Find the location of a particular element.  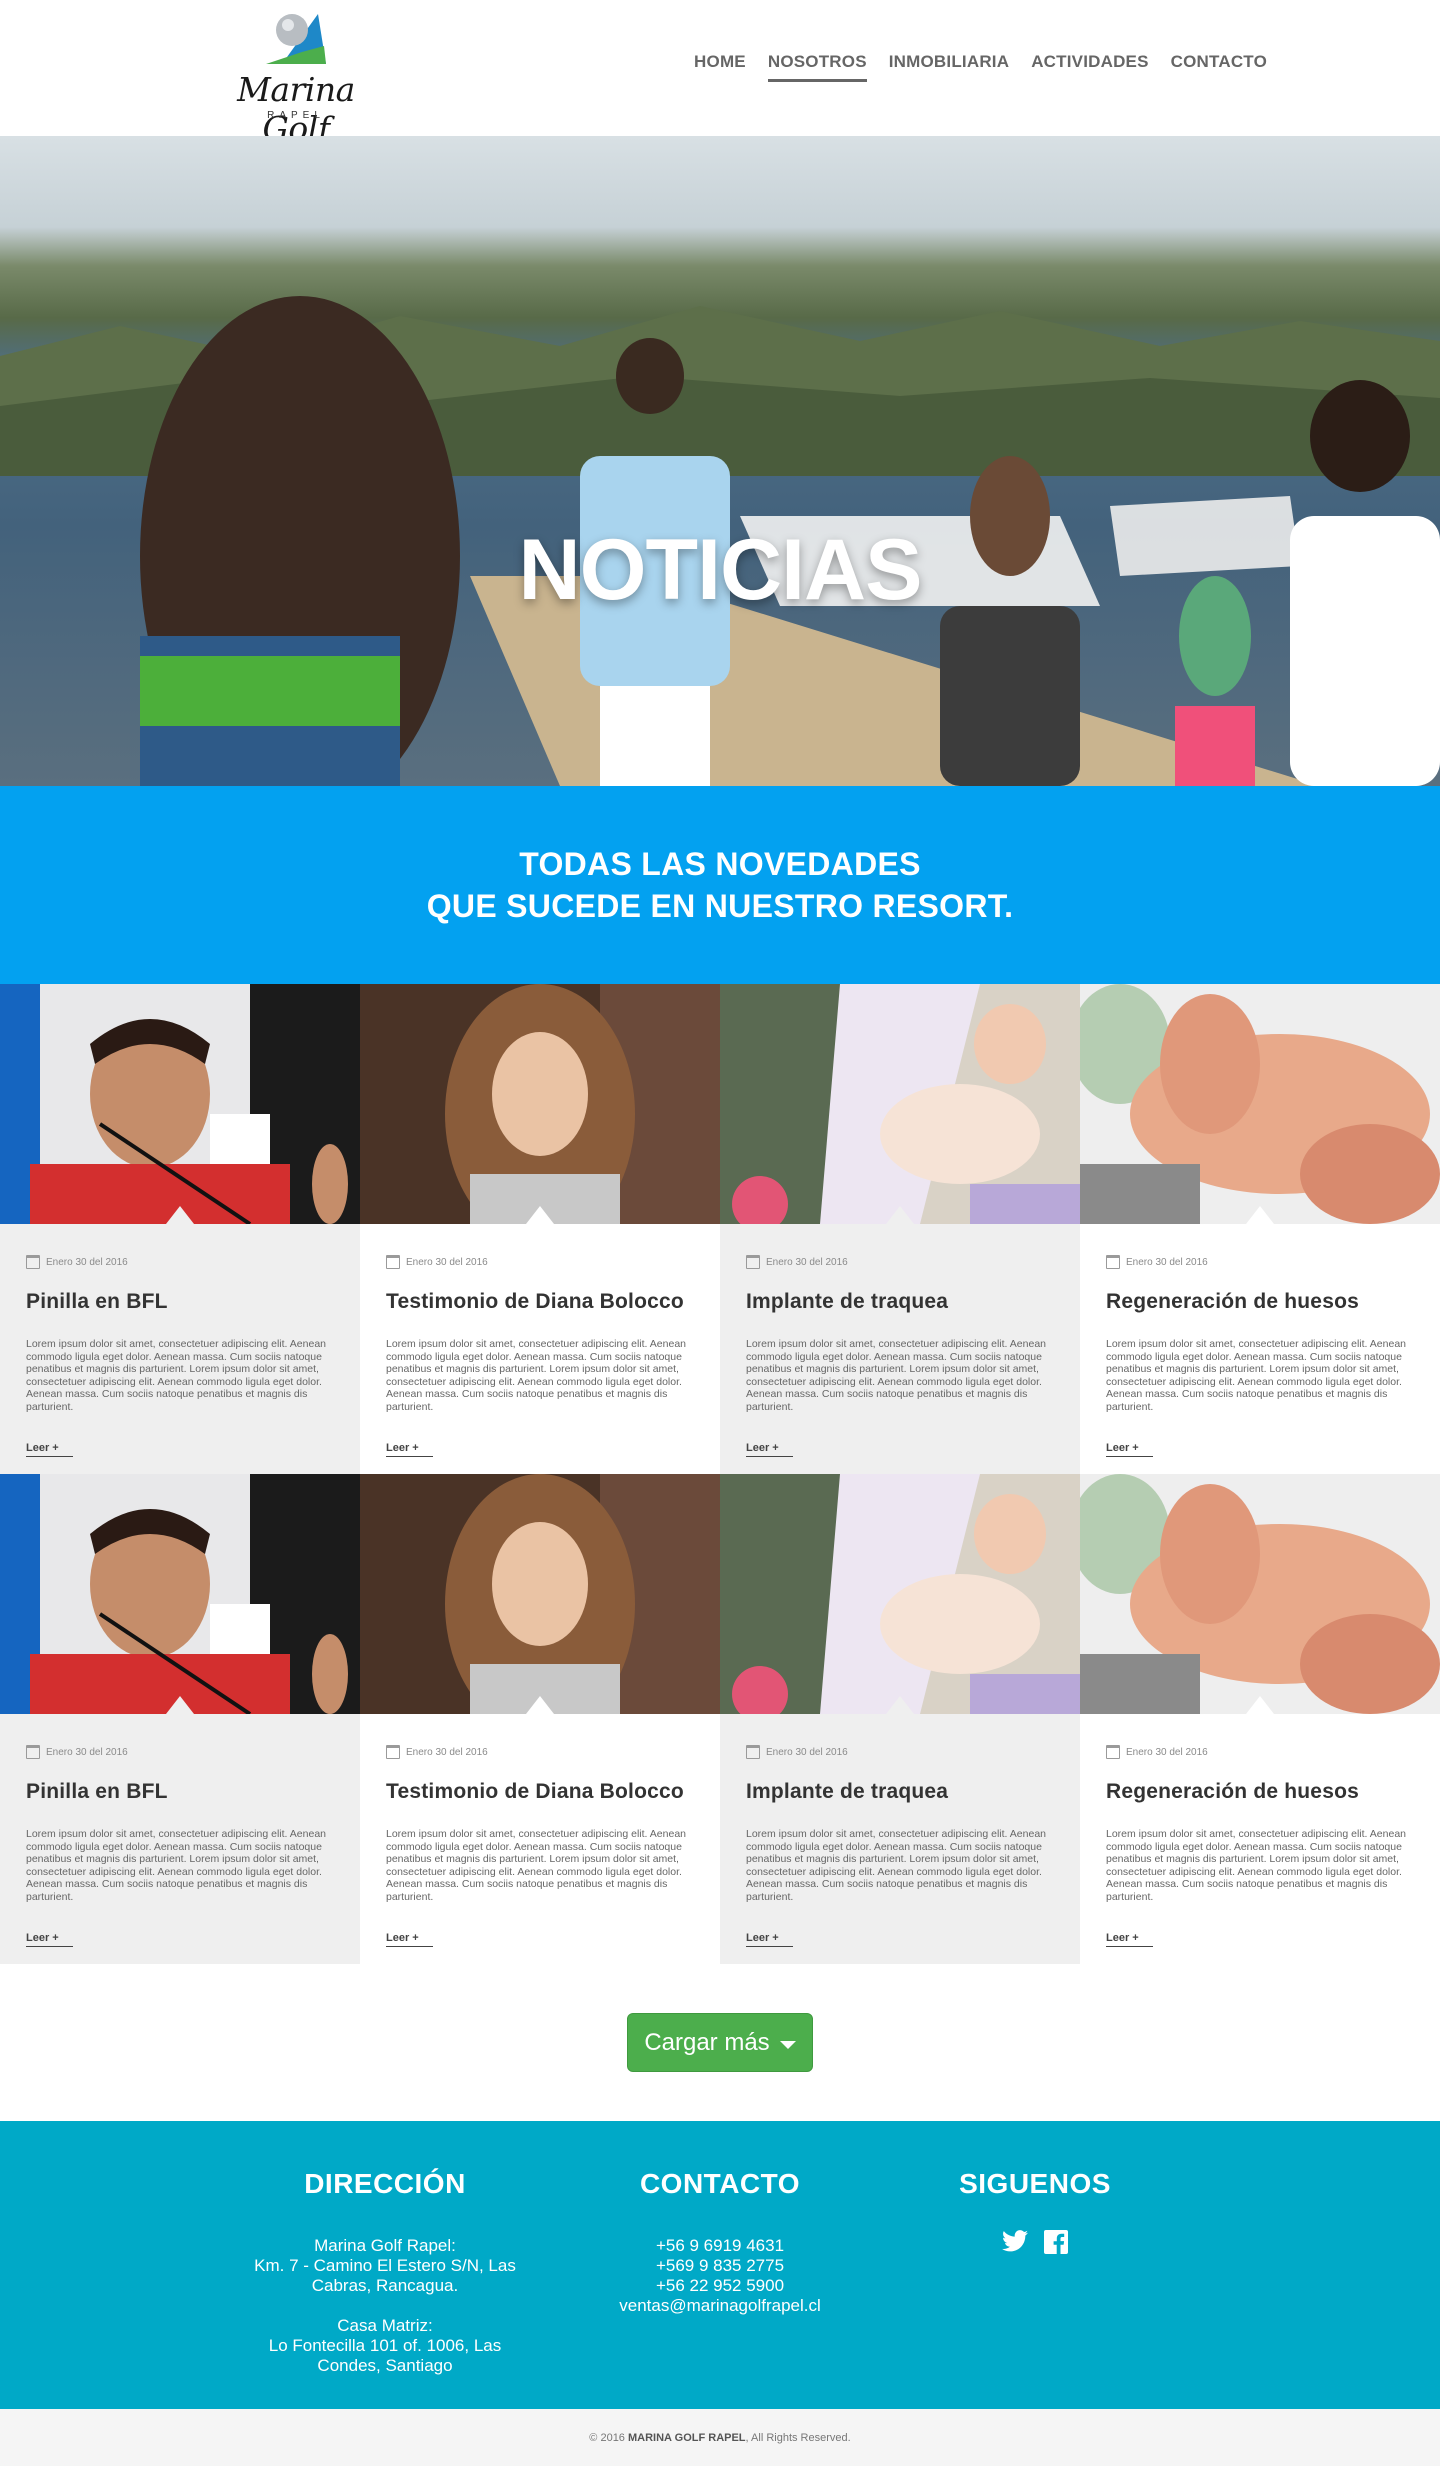

phone-link: +56 22 952 5900 is located at coordinates (720, 2286).